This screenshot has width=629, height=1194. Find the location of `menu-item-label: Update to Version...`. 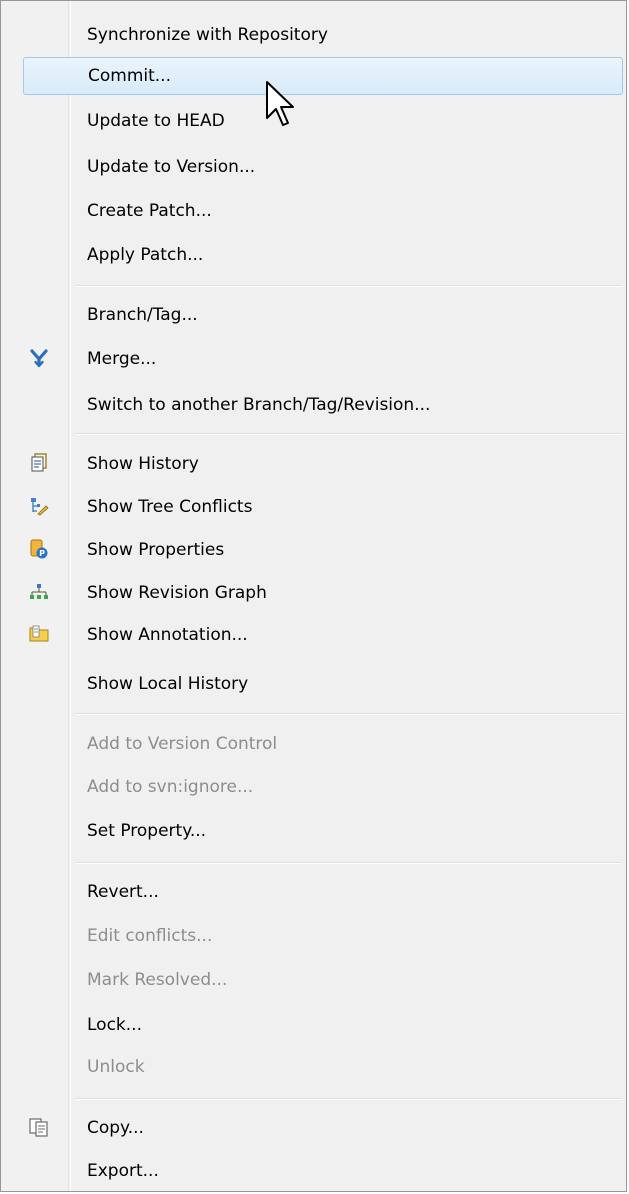

menu-item-label: Update to Version... is located at coordinates (171, 167).